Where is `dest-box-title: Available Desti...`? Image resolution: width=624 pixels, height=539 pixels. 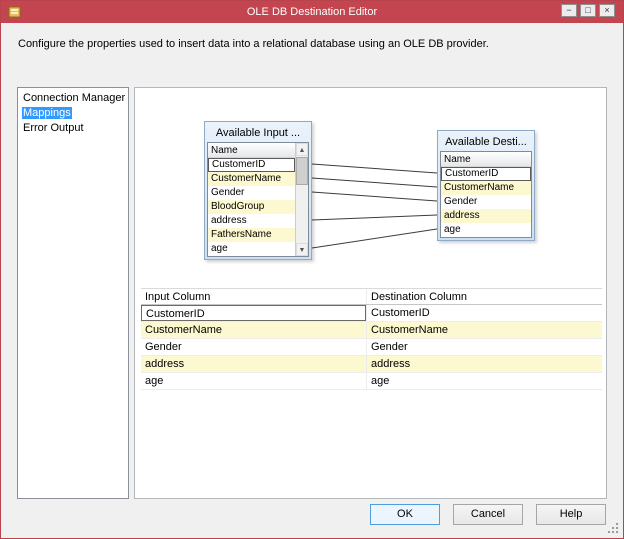 dest-box-title: Available Desti... is located at coordinates (486, 142).